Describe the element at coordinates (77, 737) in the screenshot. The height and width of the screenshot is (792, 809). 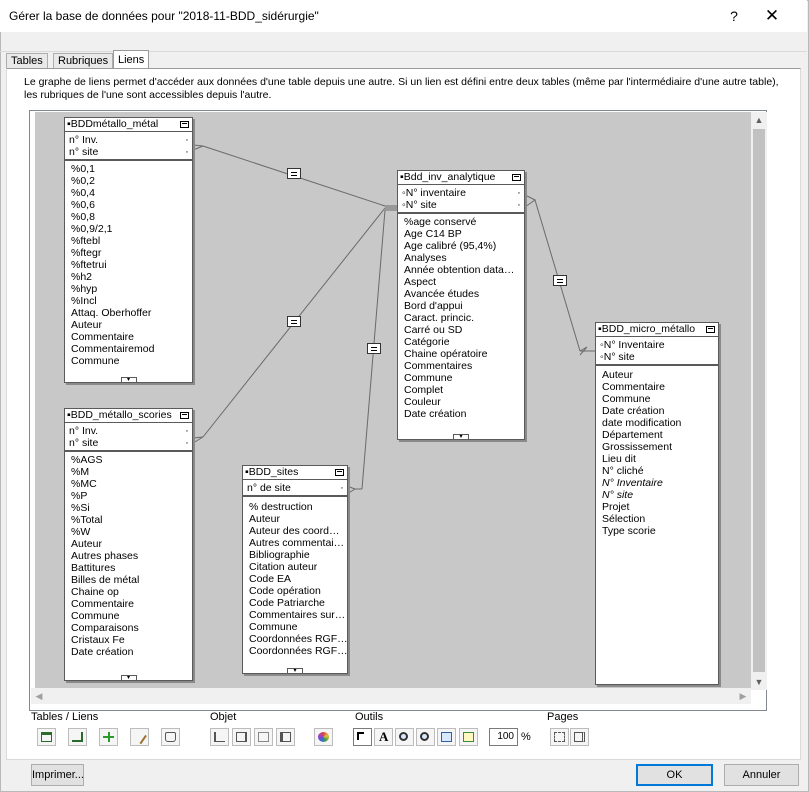
I see `add-link-button` at that location.